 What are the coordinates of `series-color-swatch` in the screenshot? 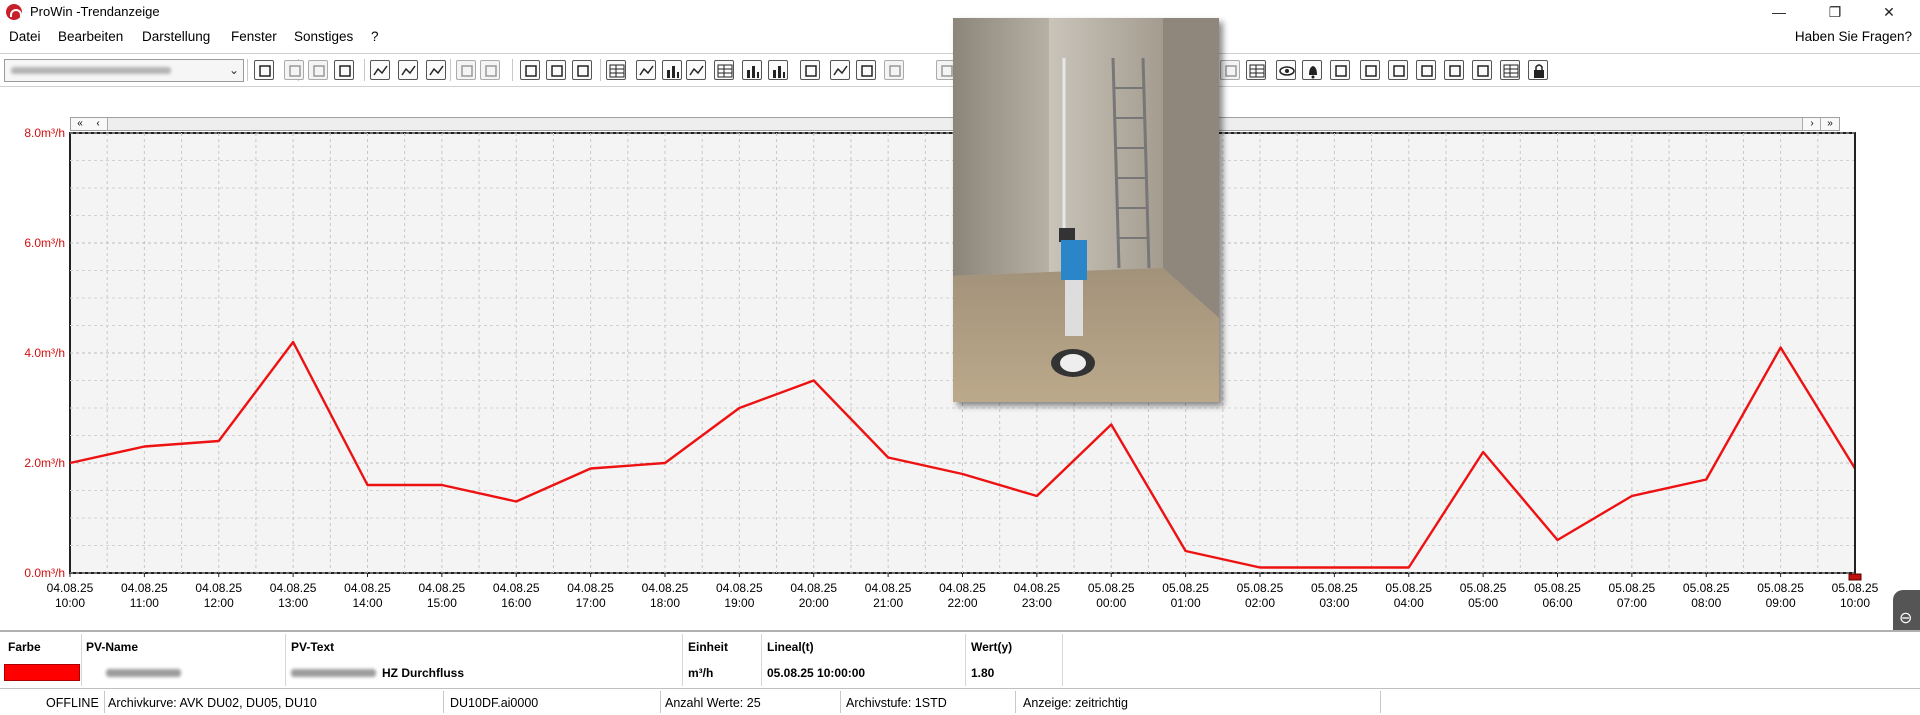 It's located at (42, 672).